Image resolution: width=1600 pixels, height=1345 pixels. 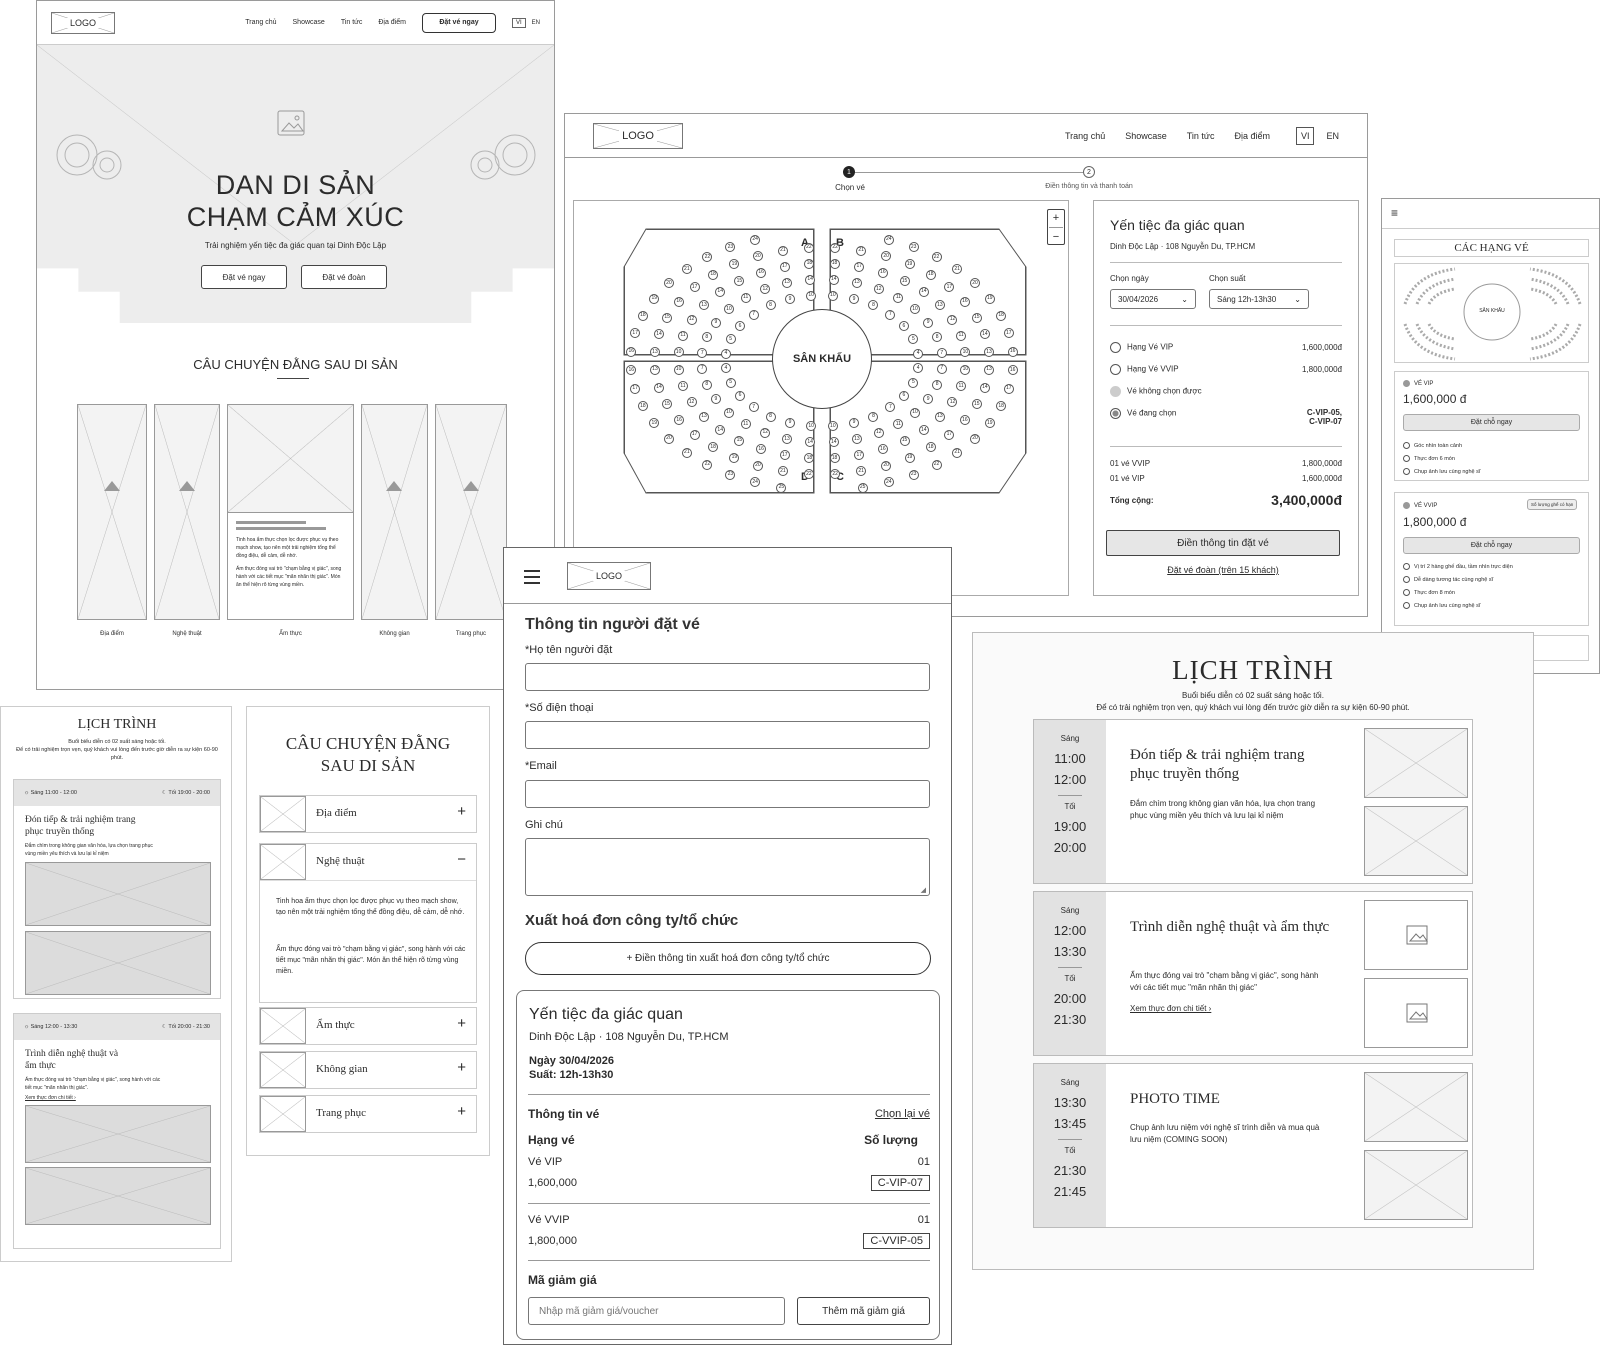 What do you see at coordinates (458, 22) in the screenshot?
I see `book-now-button: Đặt vé ngay` at bounding box center [458, 22].